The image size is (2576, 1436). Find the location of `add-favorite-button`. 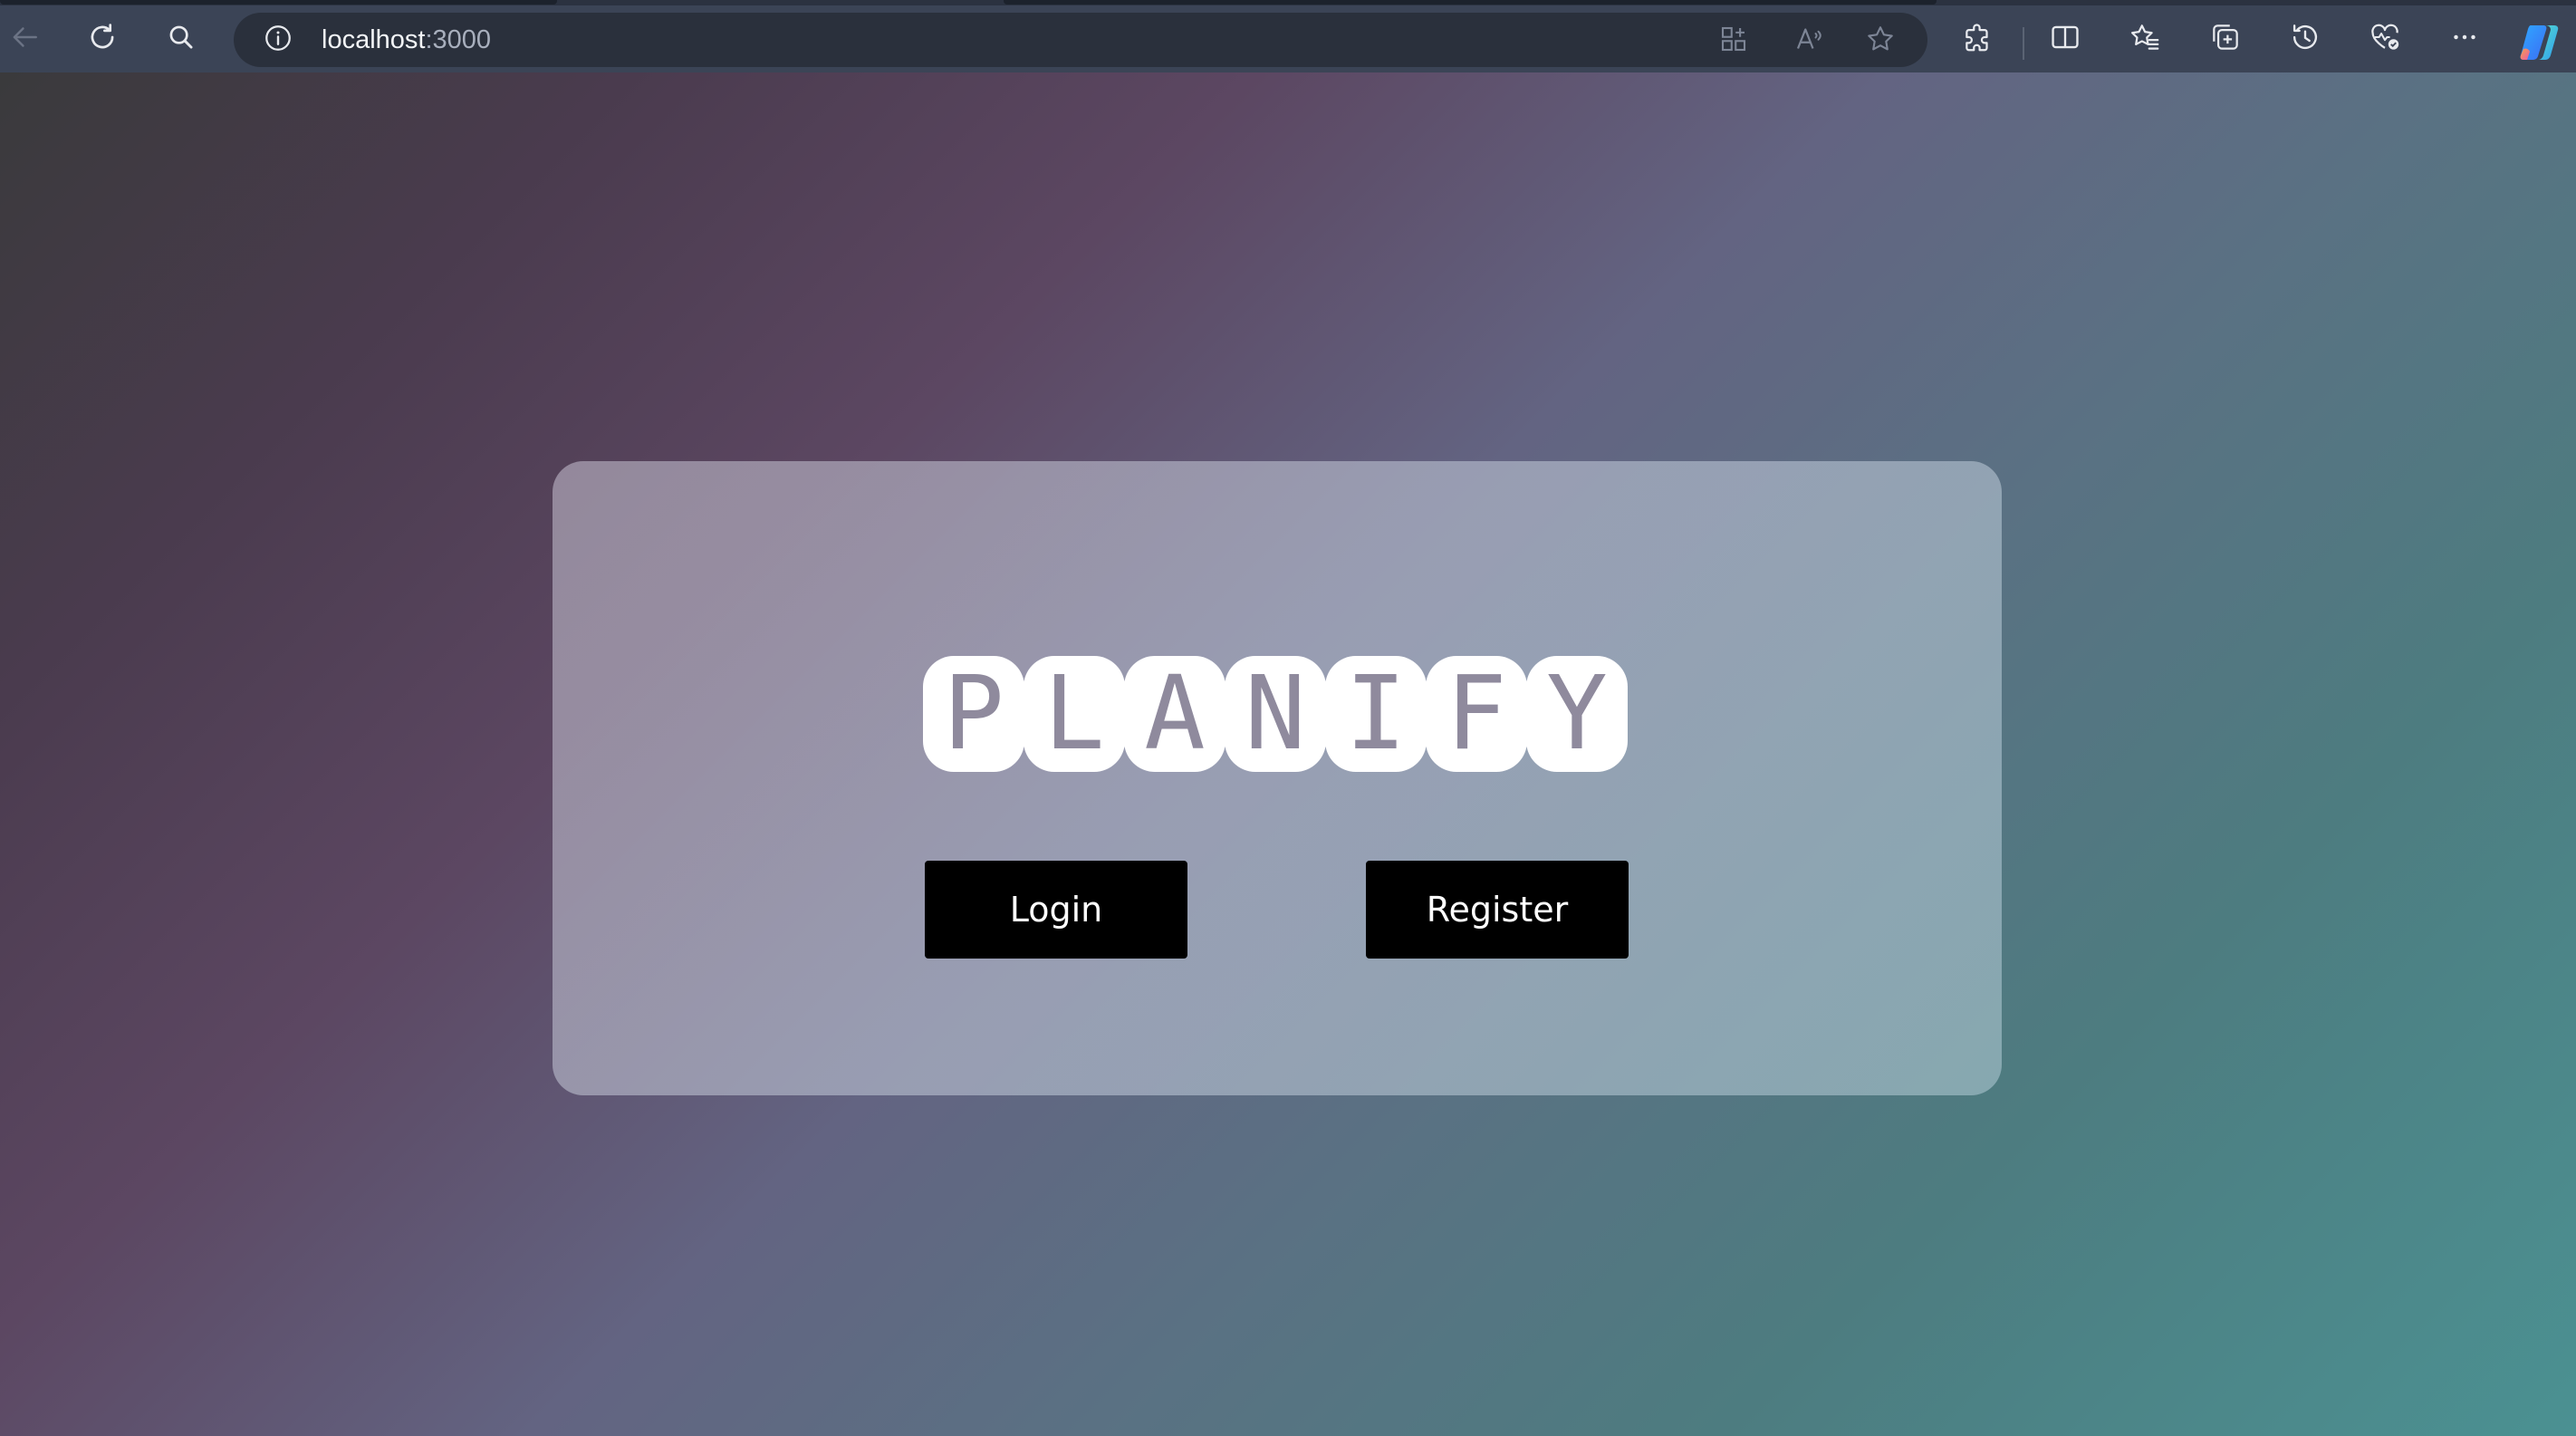

add-favorite-button is located at coordinates (1880, 41).